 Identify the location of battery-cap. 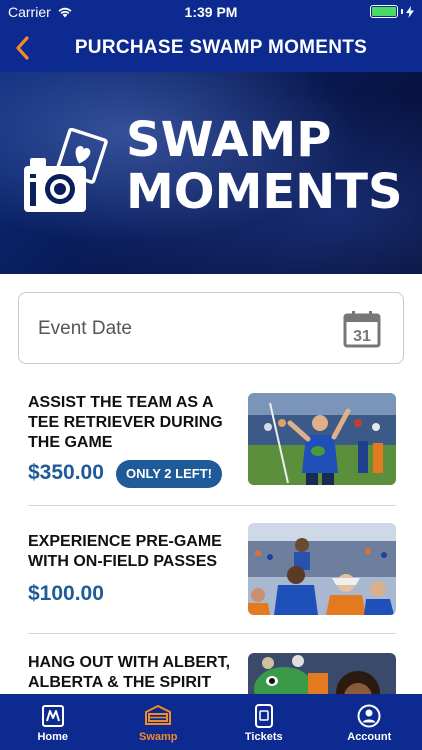
(402, 11).